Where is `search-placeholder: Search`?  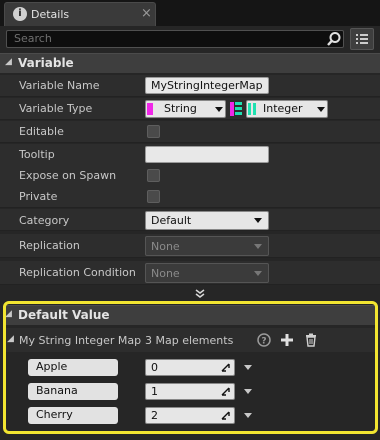
search-placeholder: Search is located at coordinates (33, 38).